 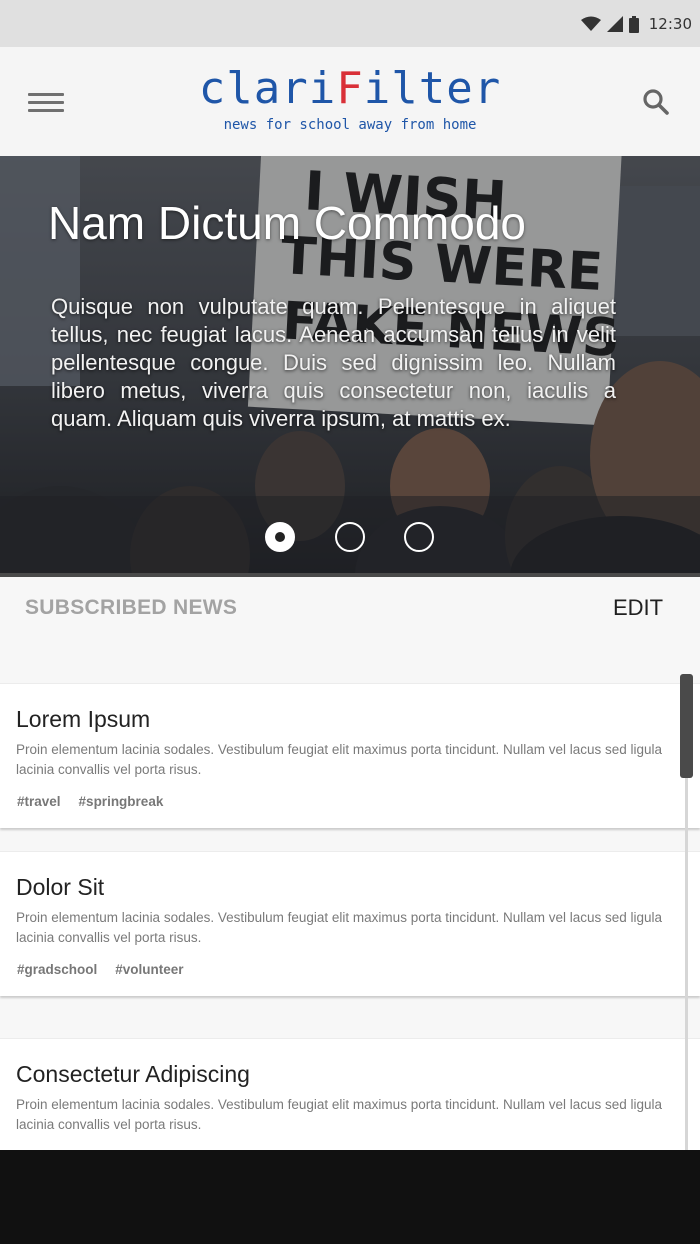 I want to click on logo-text-end: ilter, so click(x=432, y=88).